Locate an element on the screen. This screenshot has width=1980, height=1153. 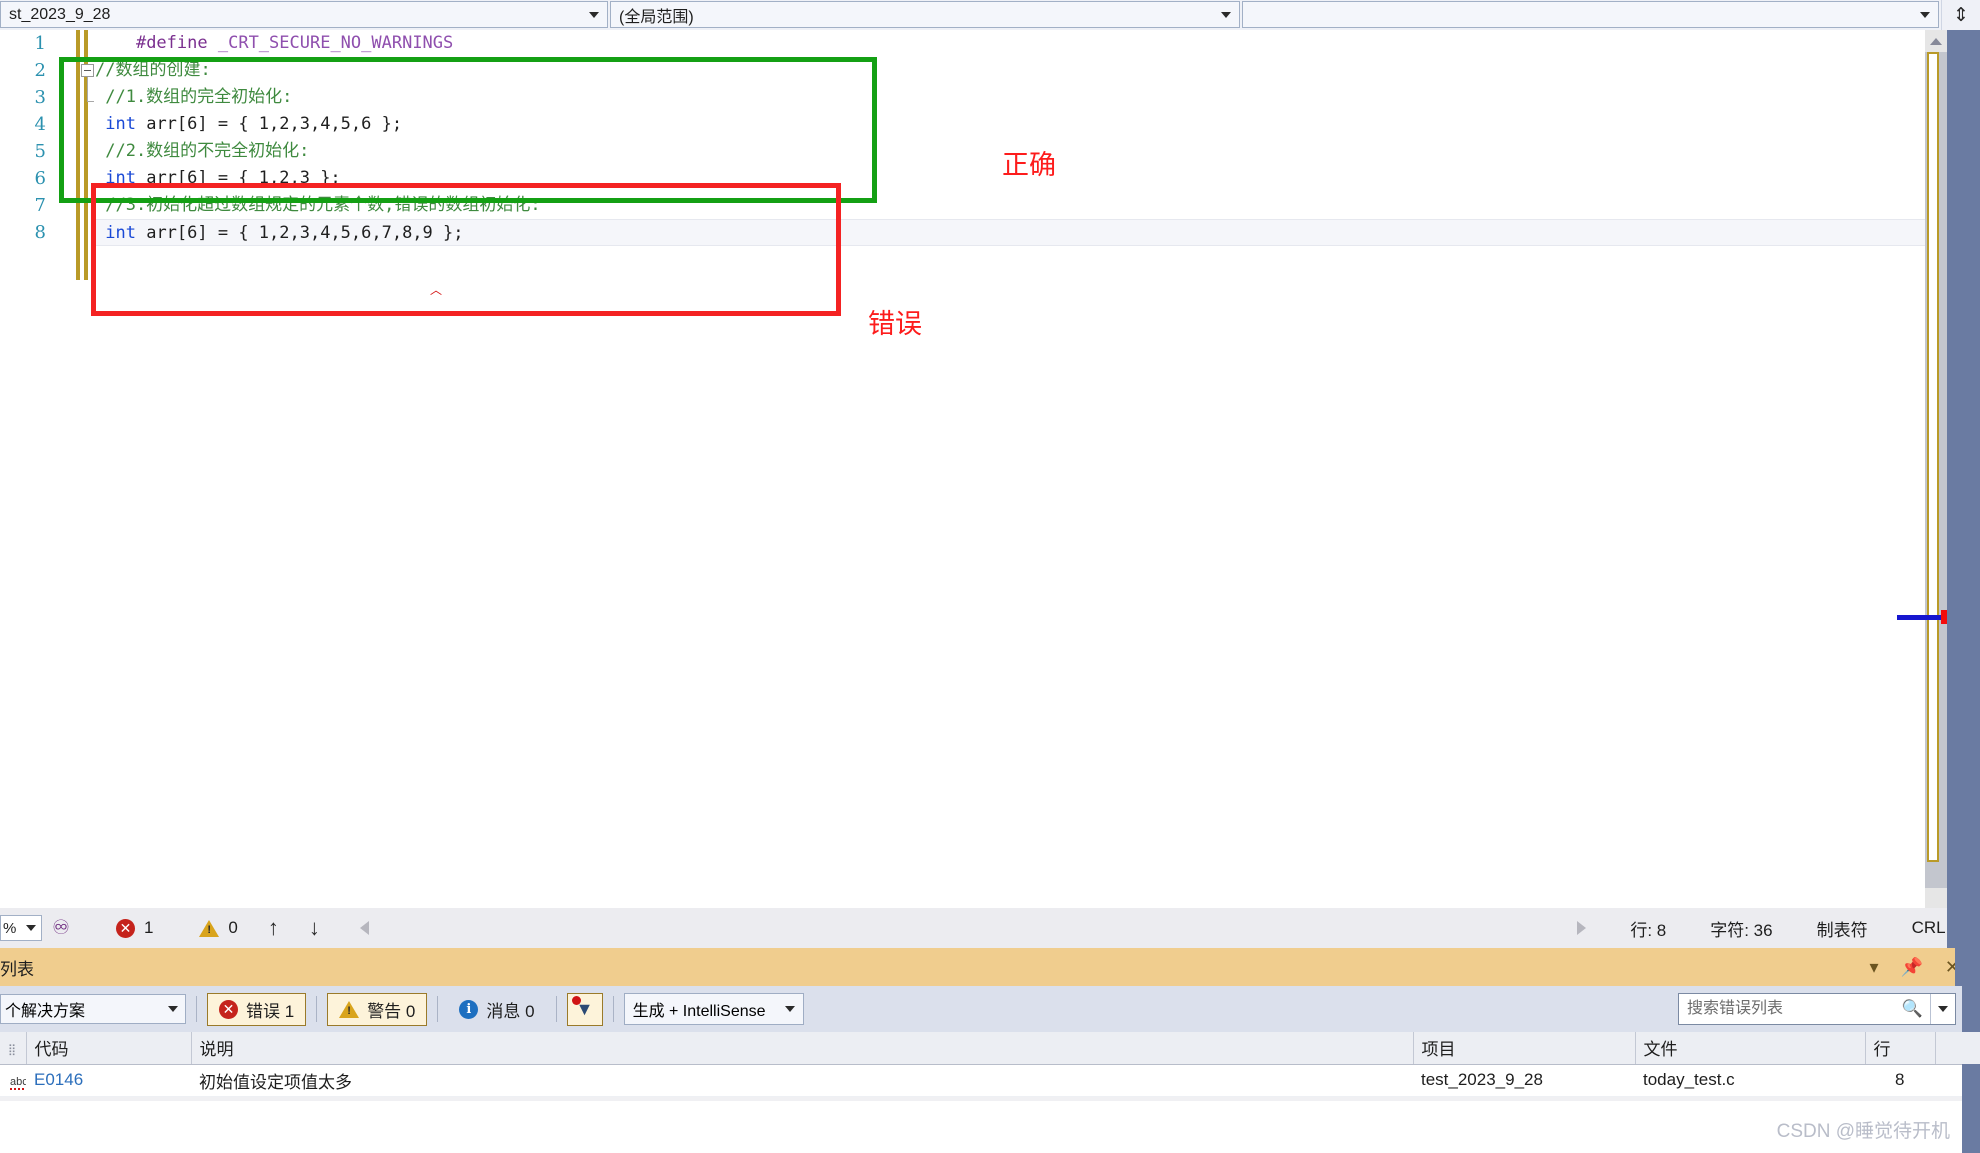
build-source-combo: 生成 + IntelliSense is located at coordinates (713, 1009).